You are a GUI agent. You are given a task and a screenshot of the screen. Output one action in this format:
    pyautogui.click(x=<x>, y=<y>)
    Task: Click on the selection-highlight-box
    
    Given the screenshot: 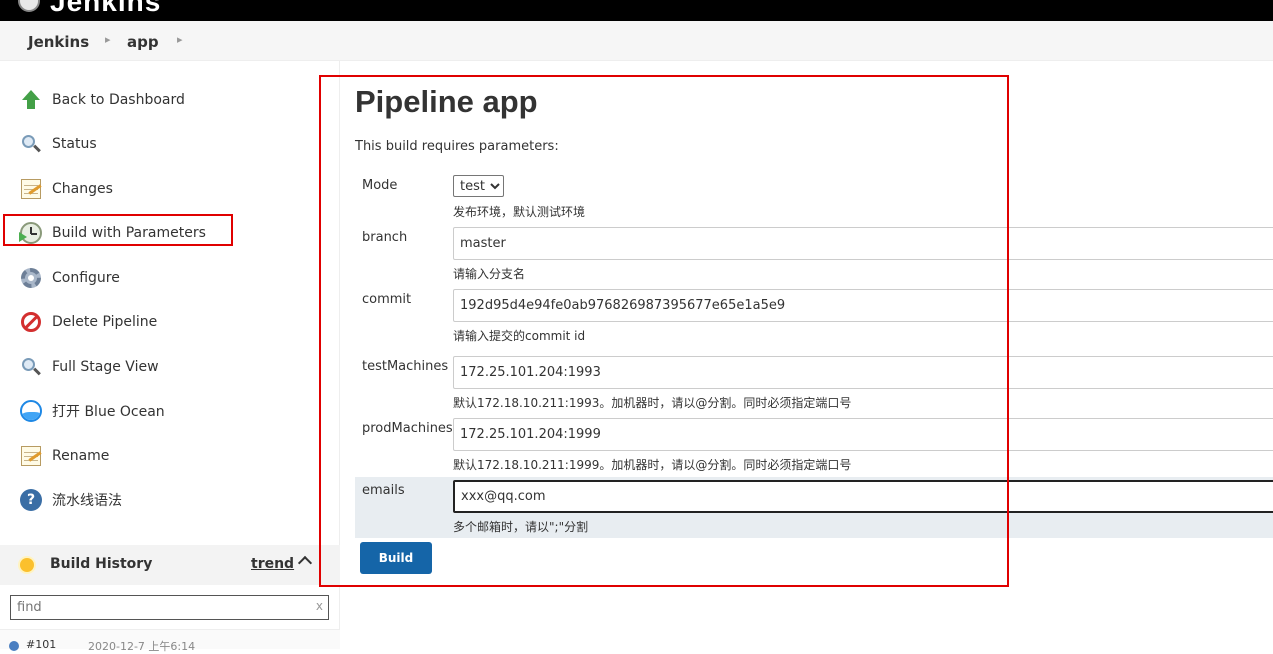 What is the action you would take?
    pyautogui.click(x=118, y=230)
    